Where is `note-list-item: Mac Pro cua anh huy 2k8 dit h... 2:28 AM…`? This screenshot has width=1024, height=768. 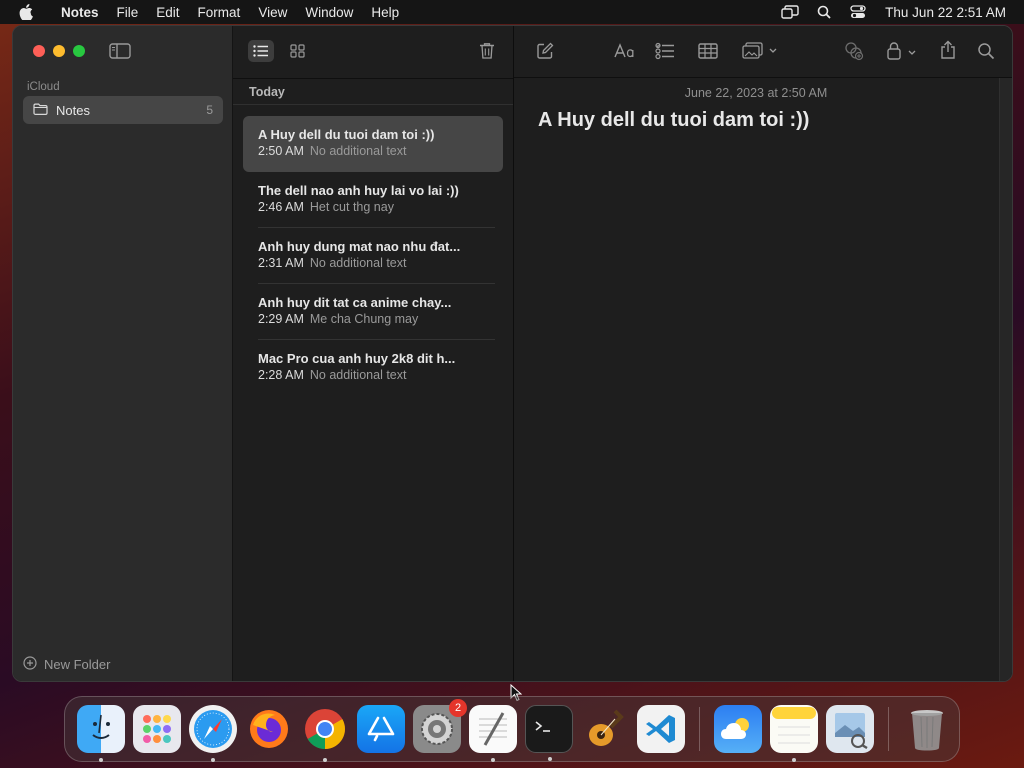
note-list-item: Mac Pro cua anh huy 2k8 dit h... 2:28 AM… is located at coordinates (373, 368).